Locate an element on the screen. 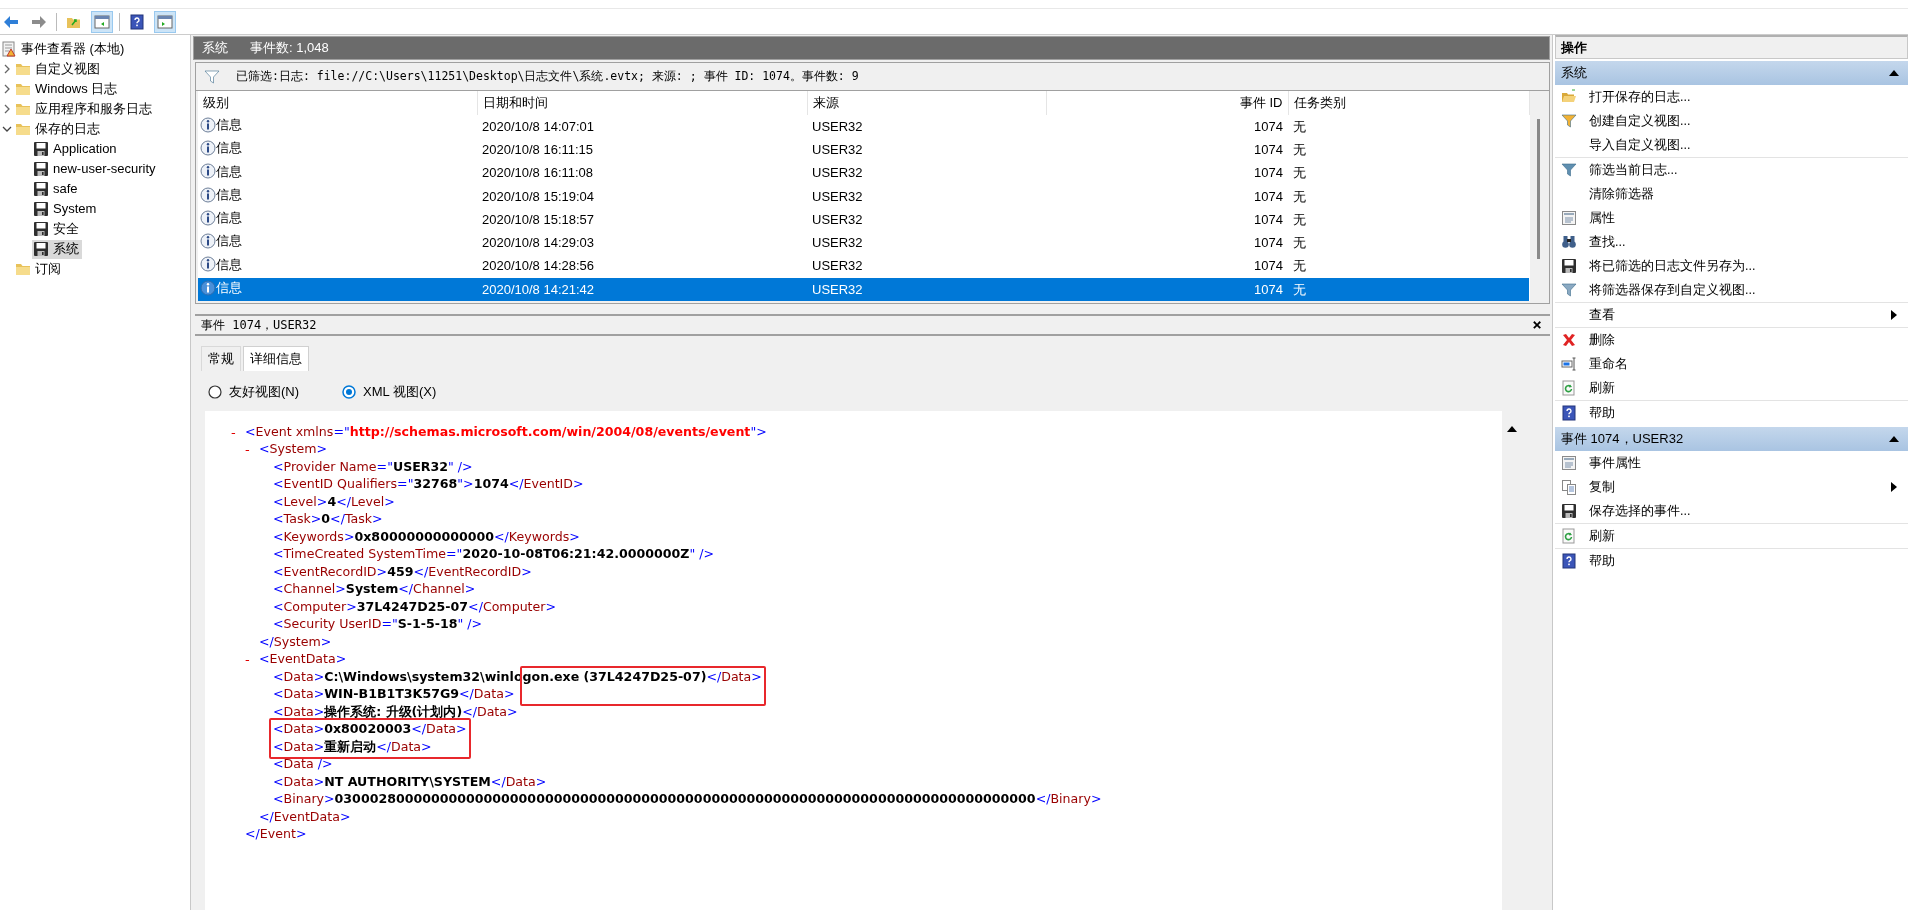  table-row: 信息 2020/10/8 14:21:42 USER32 1074 无 is located at coordinates (863, 289).